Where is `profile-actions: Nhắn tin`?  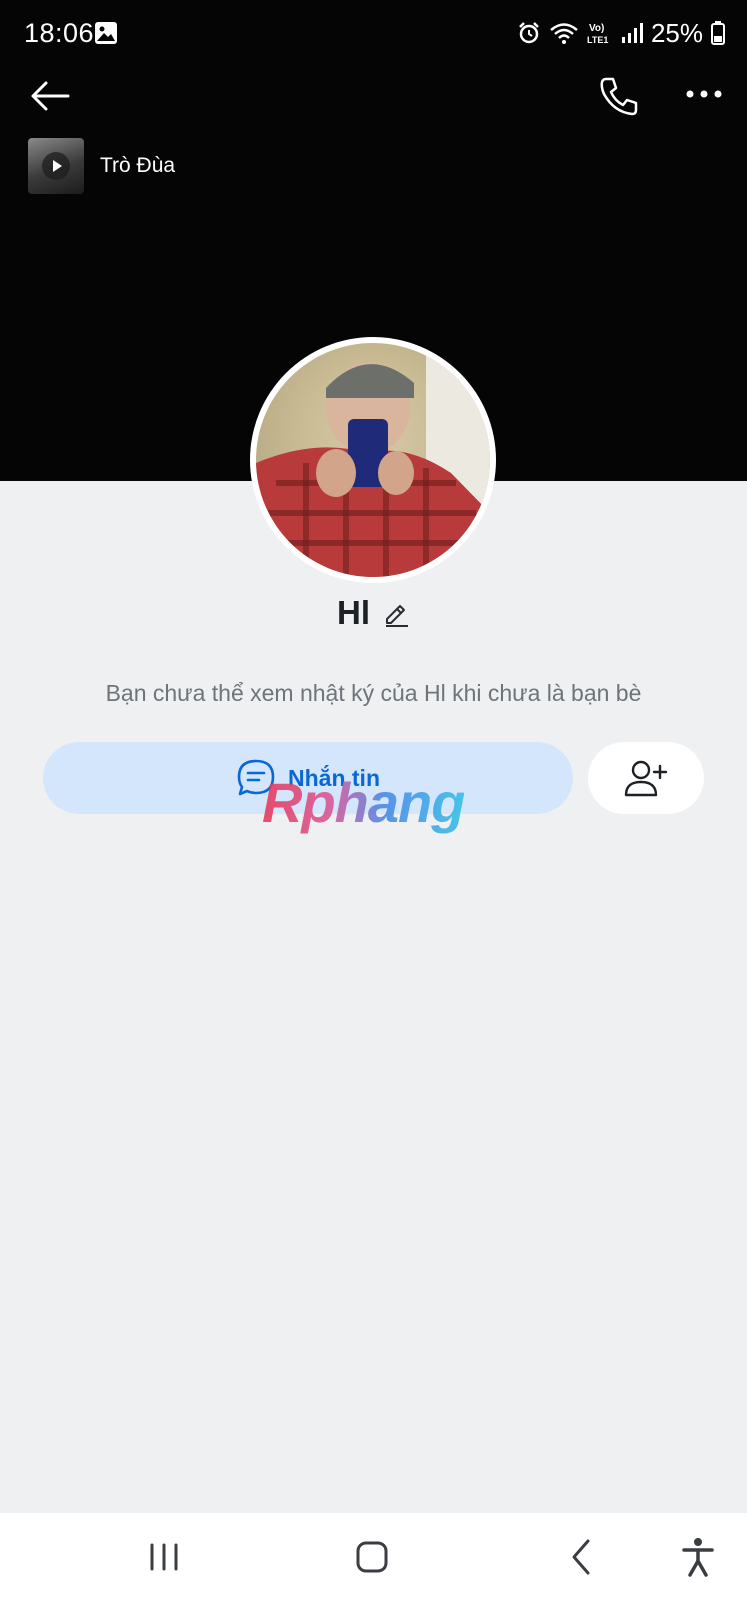
profile-actions: Nhắn tin is located at coordinates (374, 779).